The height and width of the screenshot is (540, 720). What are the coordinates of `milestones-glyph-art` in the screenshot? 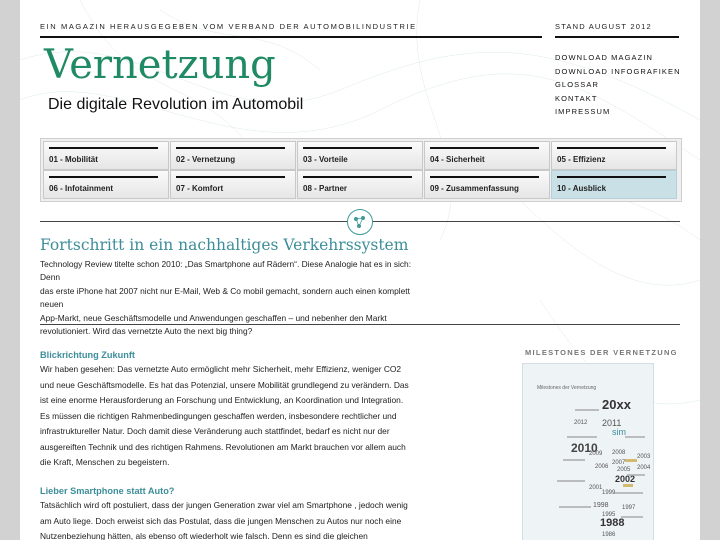 It's located at (601, 463).